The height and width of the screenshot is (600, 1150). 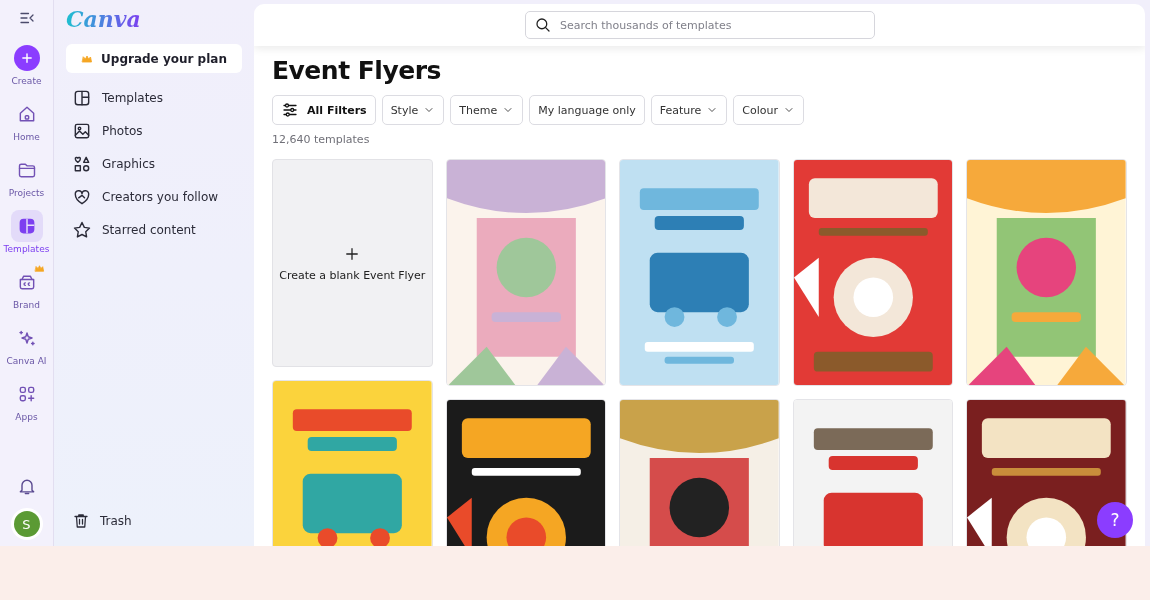 What do you see at coordinates (290, 110) in the screenshot?
I see `sliders-icon` at bounding box center [290, 110].